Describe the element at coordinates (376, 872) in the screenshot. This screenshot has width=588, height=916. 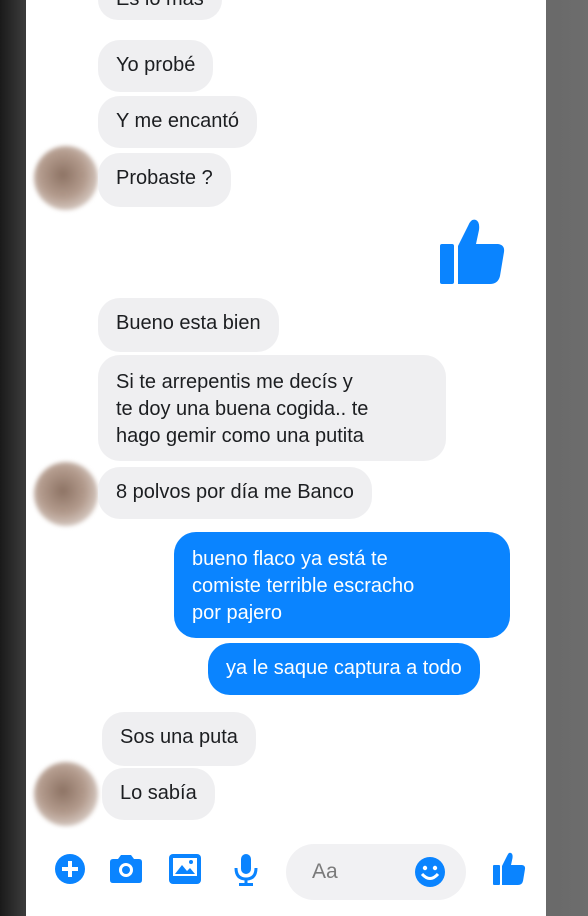
I see `message-input: Aa` at that location.